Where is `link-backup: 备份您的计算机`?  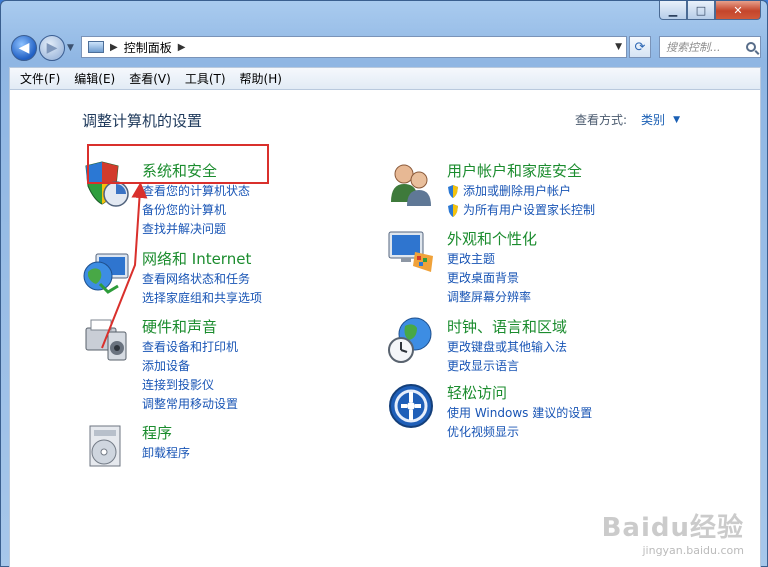
link-backup: 备份您的计算机 is located at coordinates (196, 210).